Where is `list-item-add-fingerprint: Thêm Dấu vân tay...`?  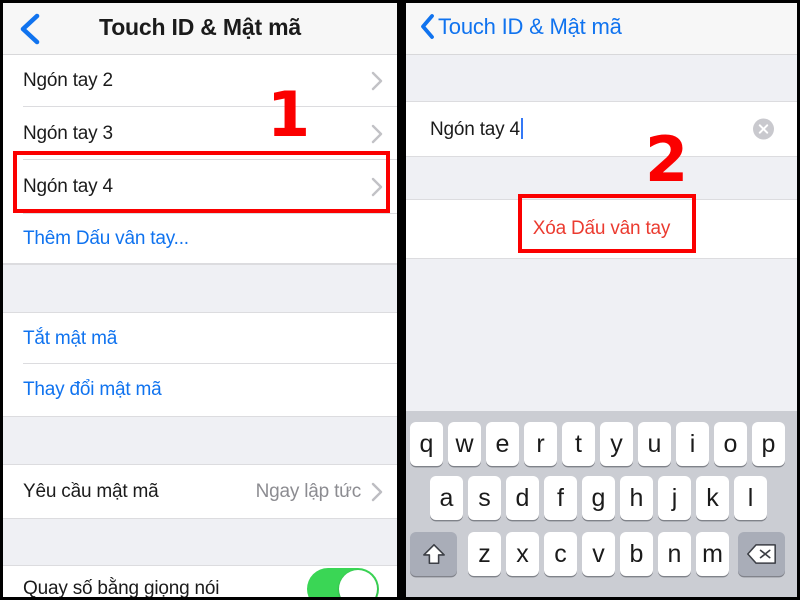
list-item-add-fingerprint: Thêm Dấu vân tay... is located at coordinates (200, 239).